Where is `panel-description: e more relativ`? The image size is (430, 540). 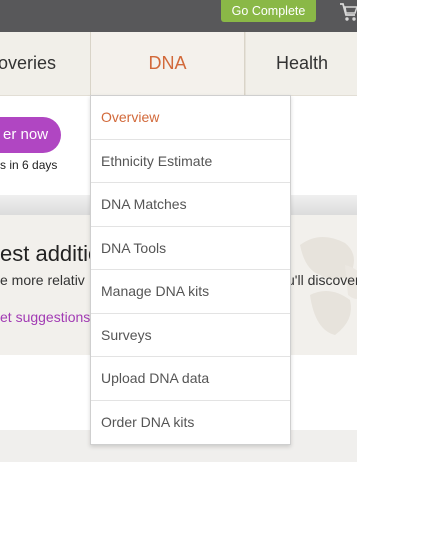
panel-description: e more relativ is located at coordinates (42, 280).